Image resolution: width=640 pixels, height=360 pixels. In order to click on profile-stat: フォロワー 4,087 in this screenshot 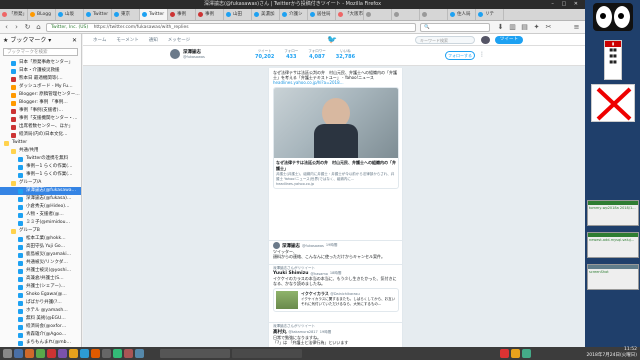, I will do `click(317, 54)`.